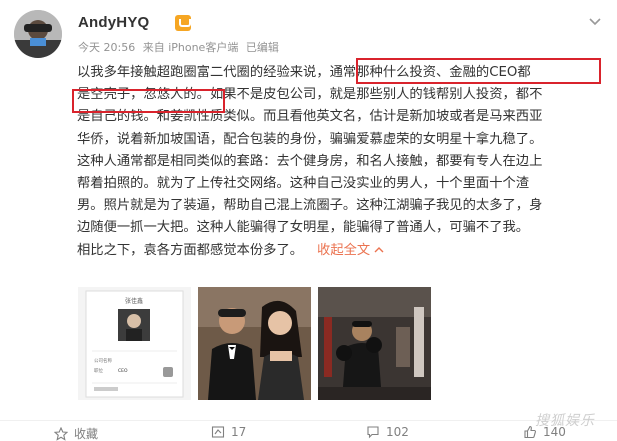 The image size is (617, 441). I want to click on post-line: 是空壳子，忽悠人的。如果不是皮包公司，就是那些别人的钱帮别人投资，都不, so click(310, 95).